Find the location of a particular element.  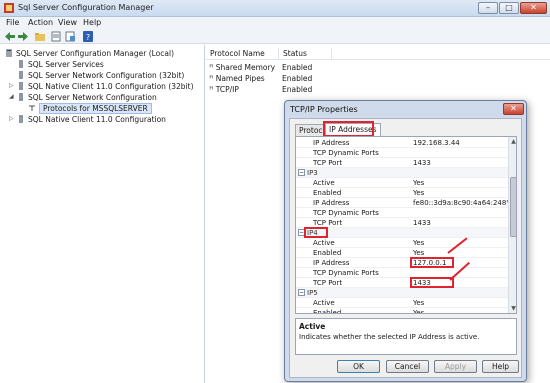

tab-ip-addresses: IP Addresses is located at coordinates (353, 129).